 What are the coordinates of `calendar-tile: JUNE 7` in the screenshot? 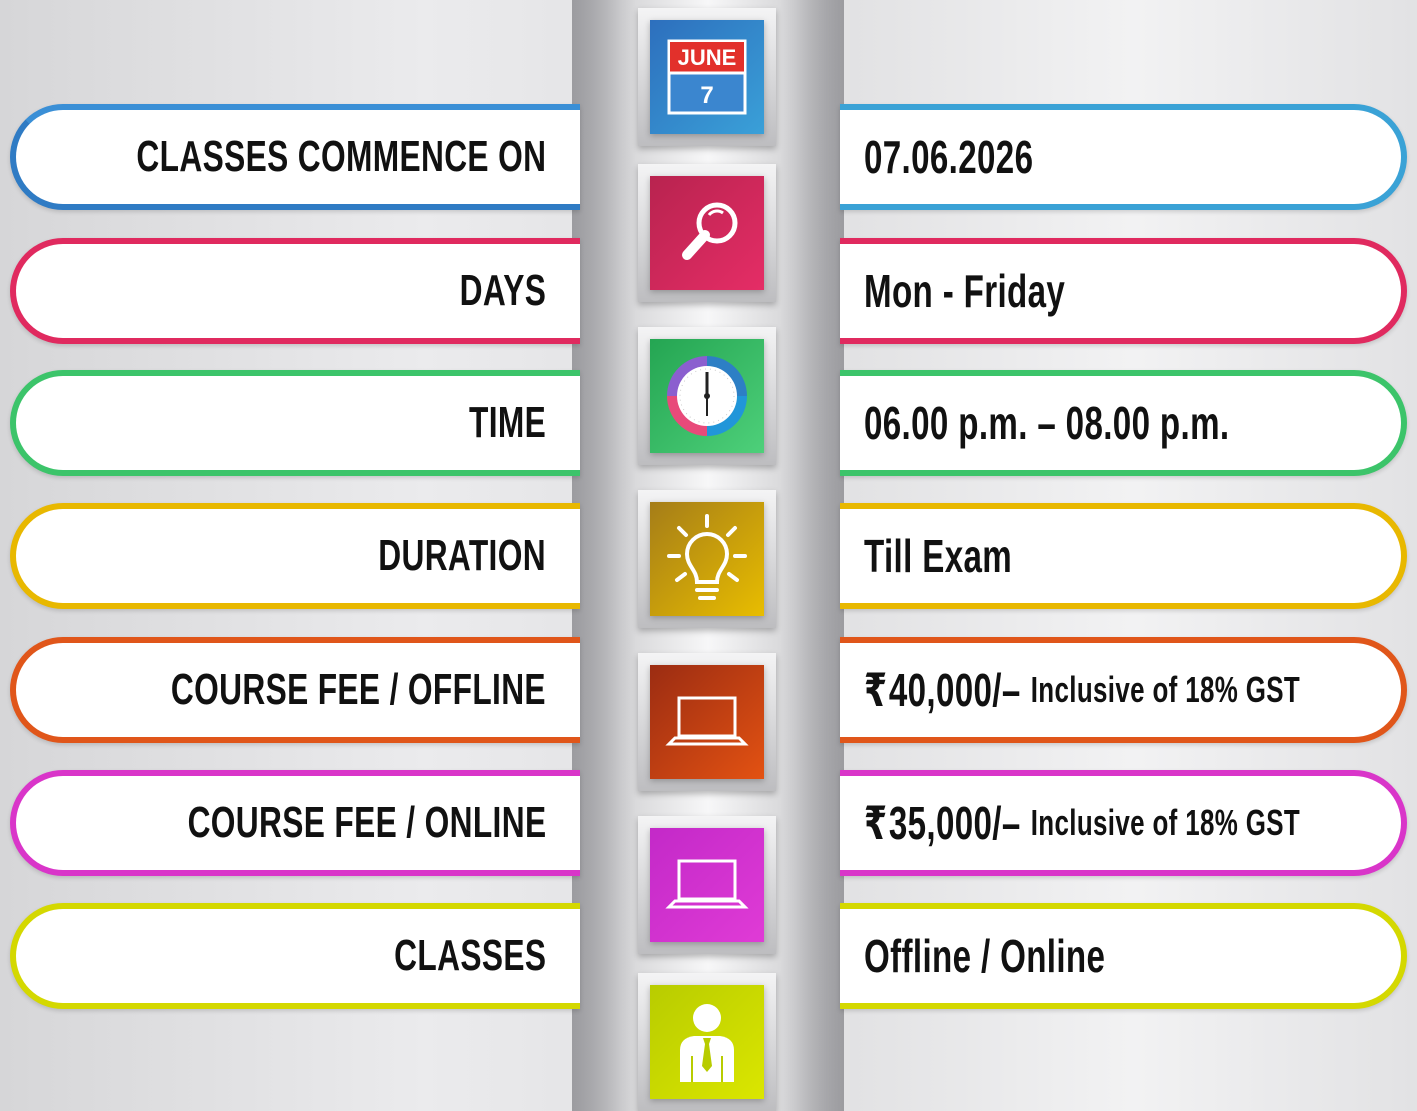 It's located at (707, 77).